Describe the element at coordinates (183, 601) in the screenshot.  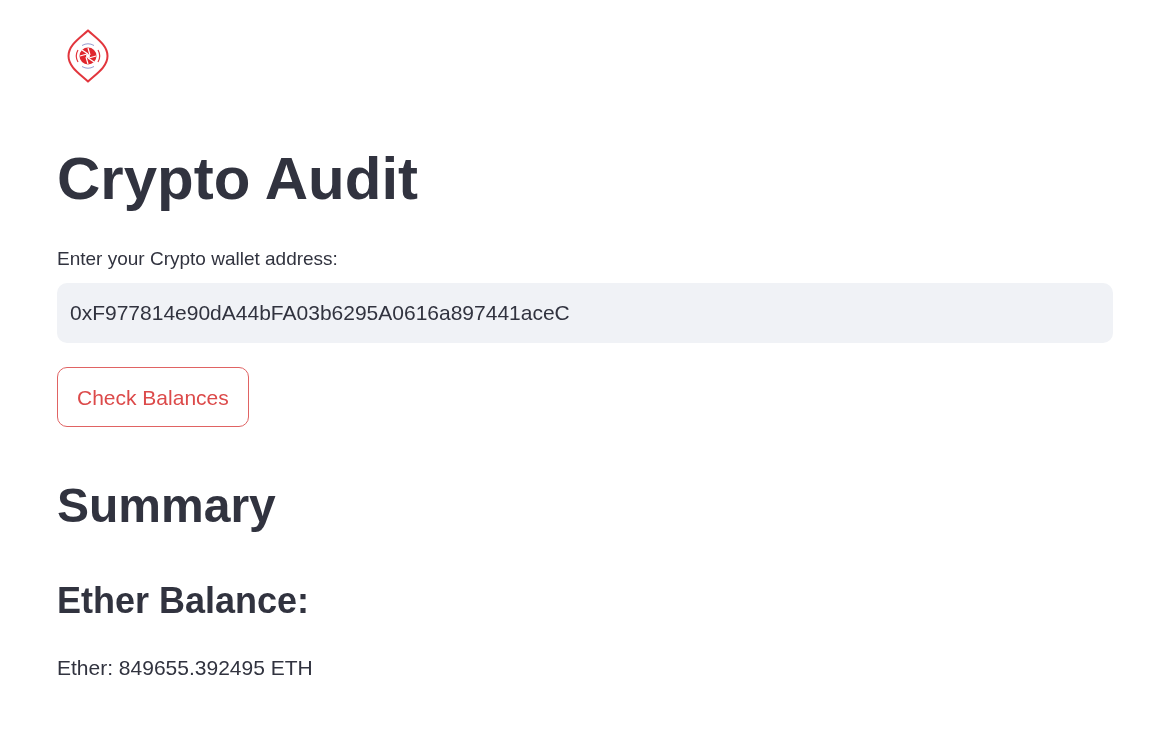
I see `subsection-heading: Ether Balance:` at that location.